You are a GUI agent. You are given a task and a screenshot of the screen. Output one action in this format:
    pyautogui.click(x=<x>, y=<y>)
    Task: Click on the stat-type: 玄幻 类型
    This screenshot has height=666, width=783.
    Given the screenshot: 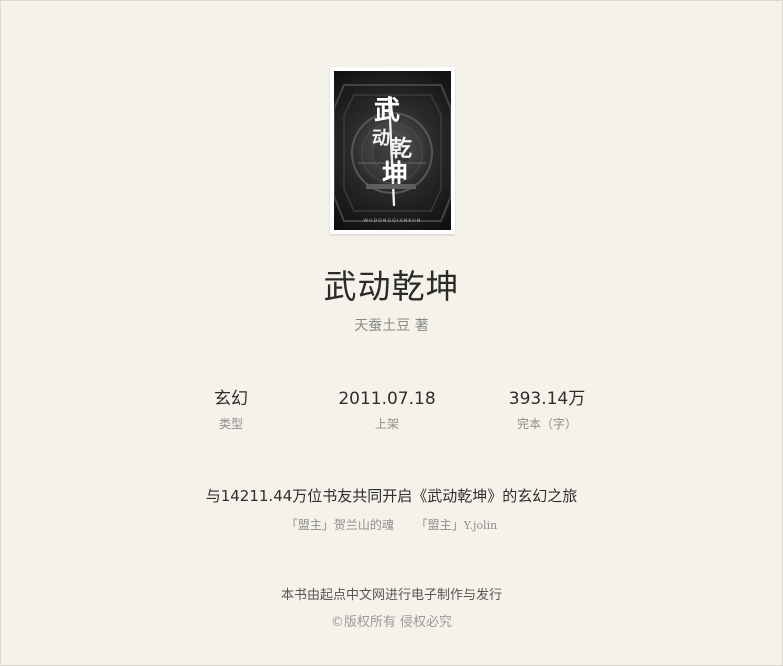 What is the action you would take?
    pyautogui.click(x=231, y=409)
    